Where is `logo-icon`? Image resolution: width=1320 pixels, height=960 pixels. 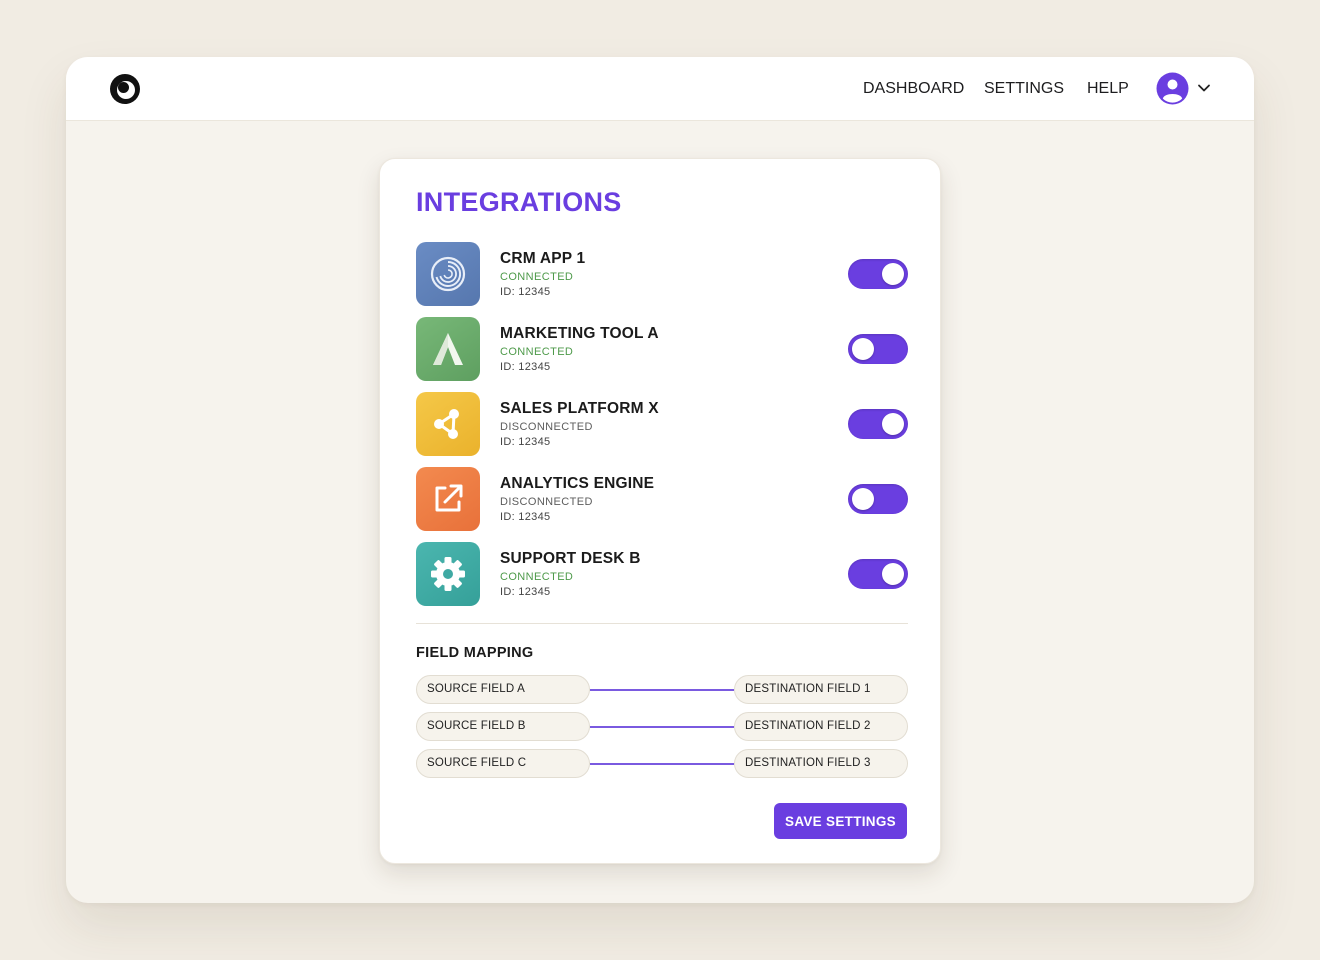 logo-icon is located at coordinates (125, 89).